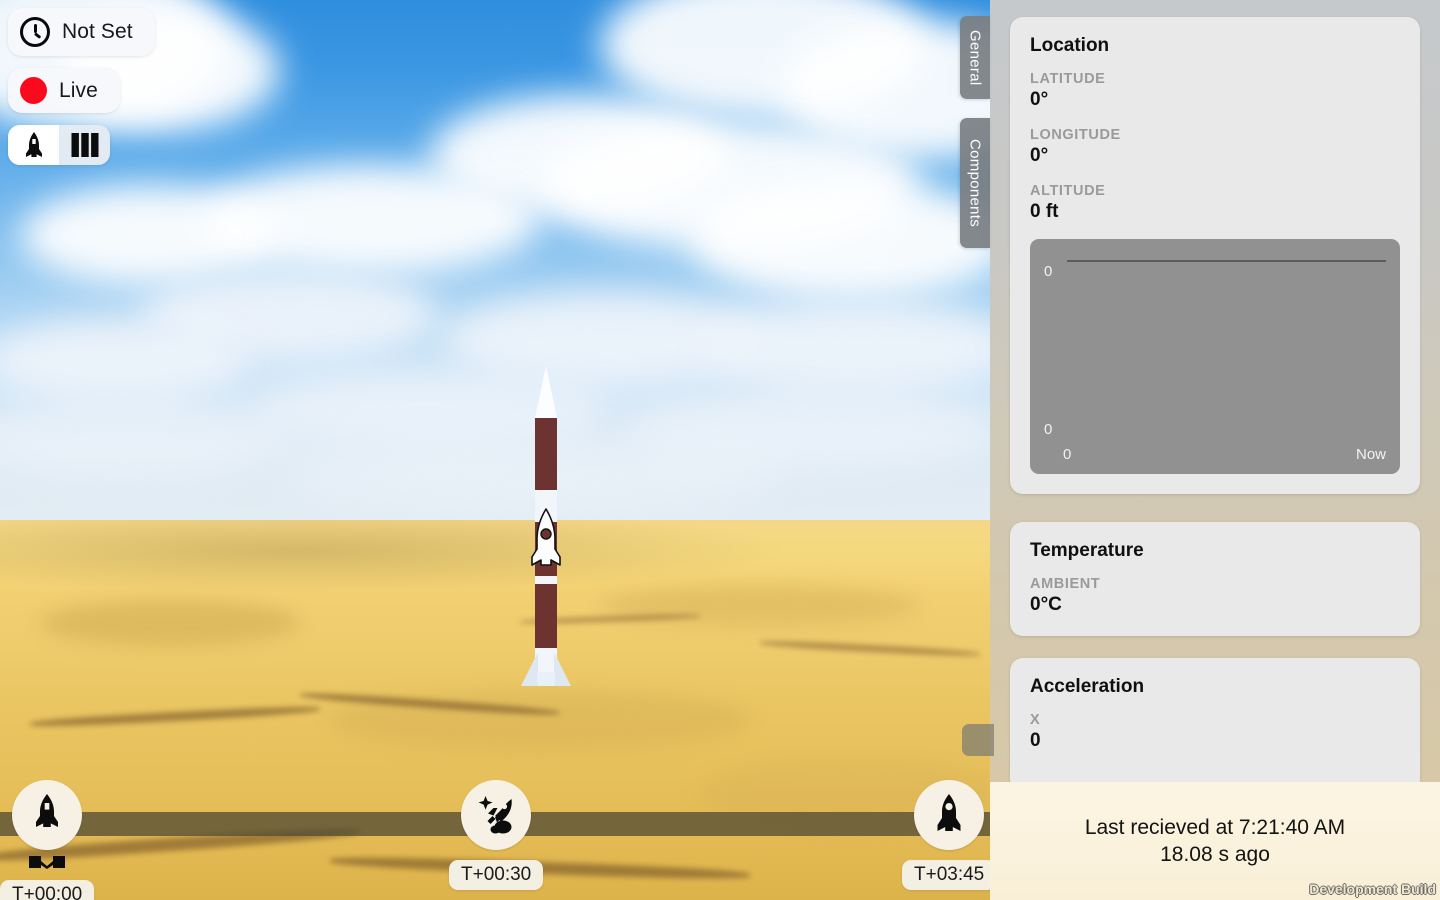 The width and height of the screenshot is (1440, 900). I want to click on tab-general-label: General, so click(975, 57).